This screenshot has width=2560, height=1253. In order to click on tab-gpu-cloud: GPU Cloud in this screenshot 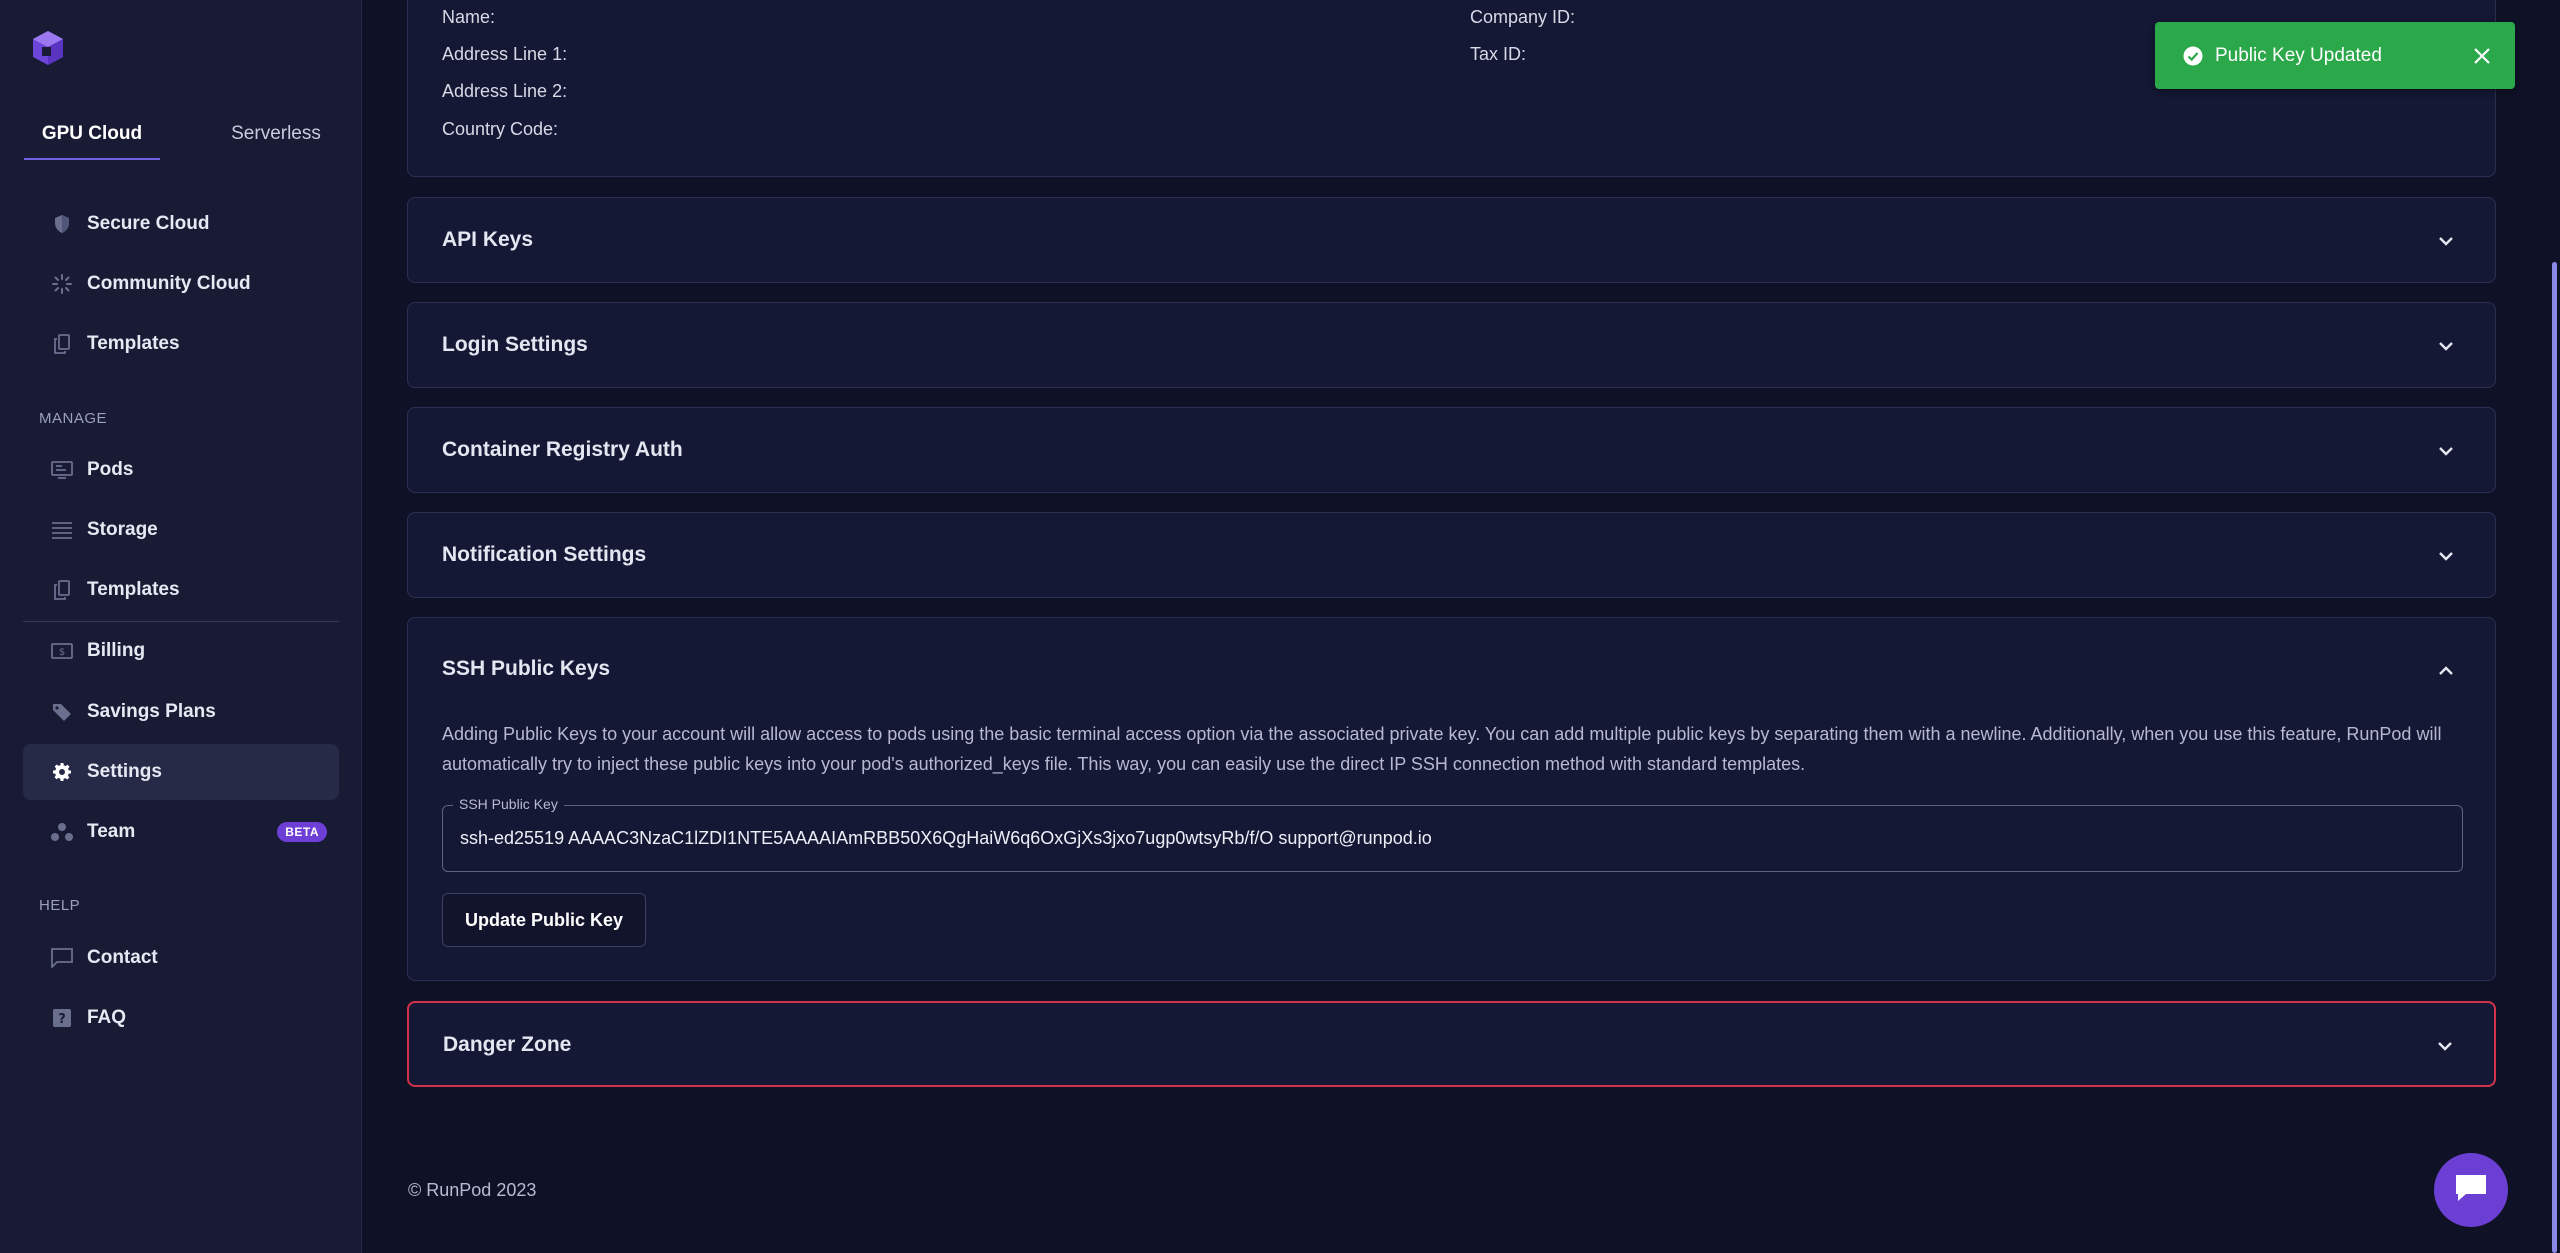, I will do `click(92, 134)`.